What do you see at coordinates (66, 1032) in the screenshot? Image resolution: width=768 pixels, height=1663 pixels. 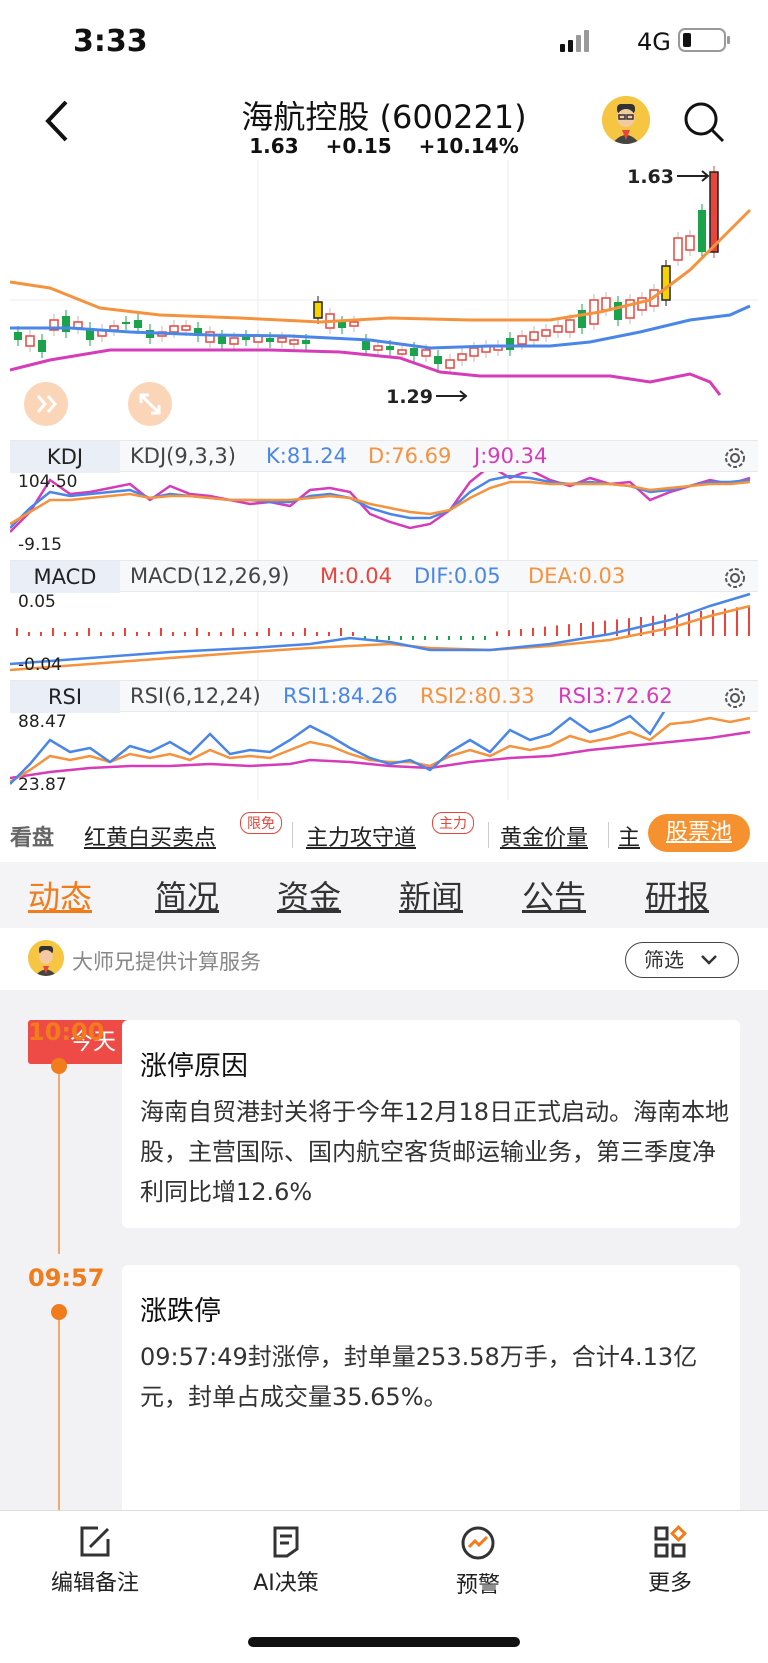 I see `feed-time-1: 10:00` at bounding box center [66, 1032].